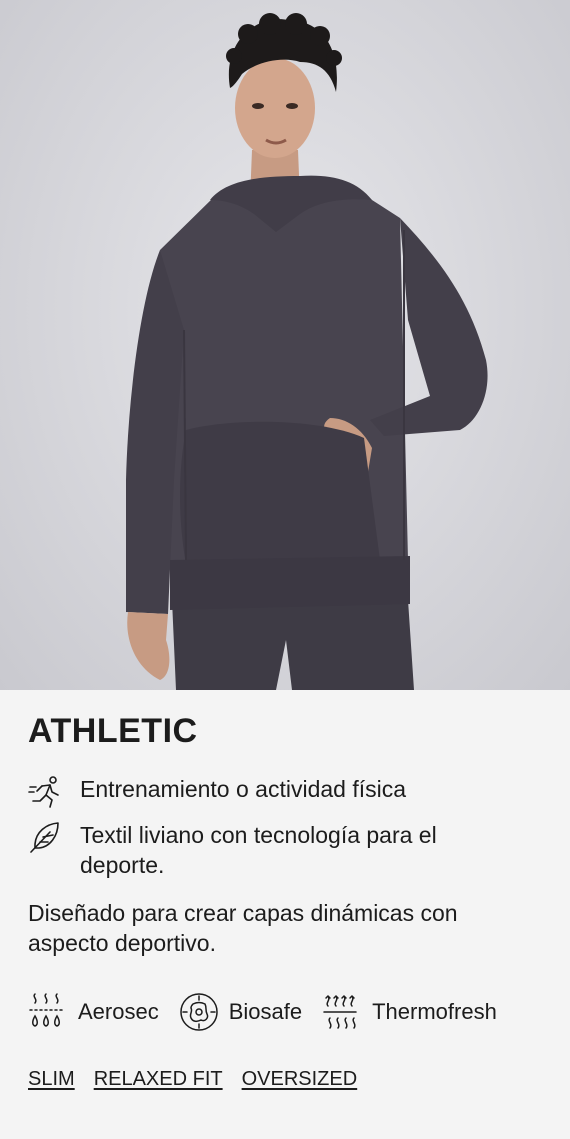 This screenshot has width=570, height=1139. I want to click on running-person-icon, so click(45, 791).